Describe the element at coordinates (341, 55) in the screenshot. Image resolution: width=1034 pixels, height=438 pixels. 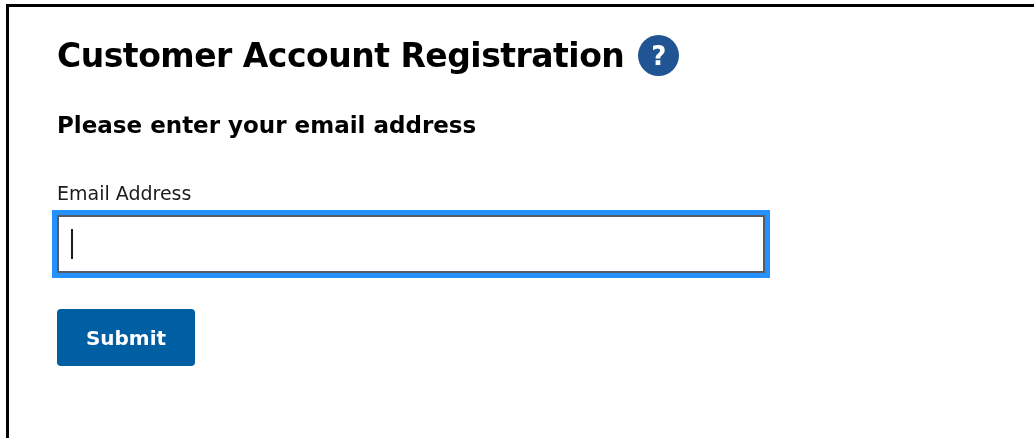
I see `page-title: Customer Account Registration` at that location.